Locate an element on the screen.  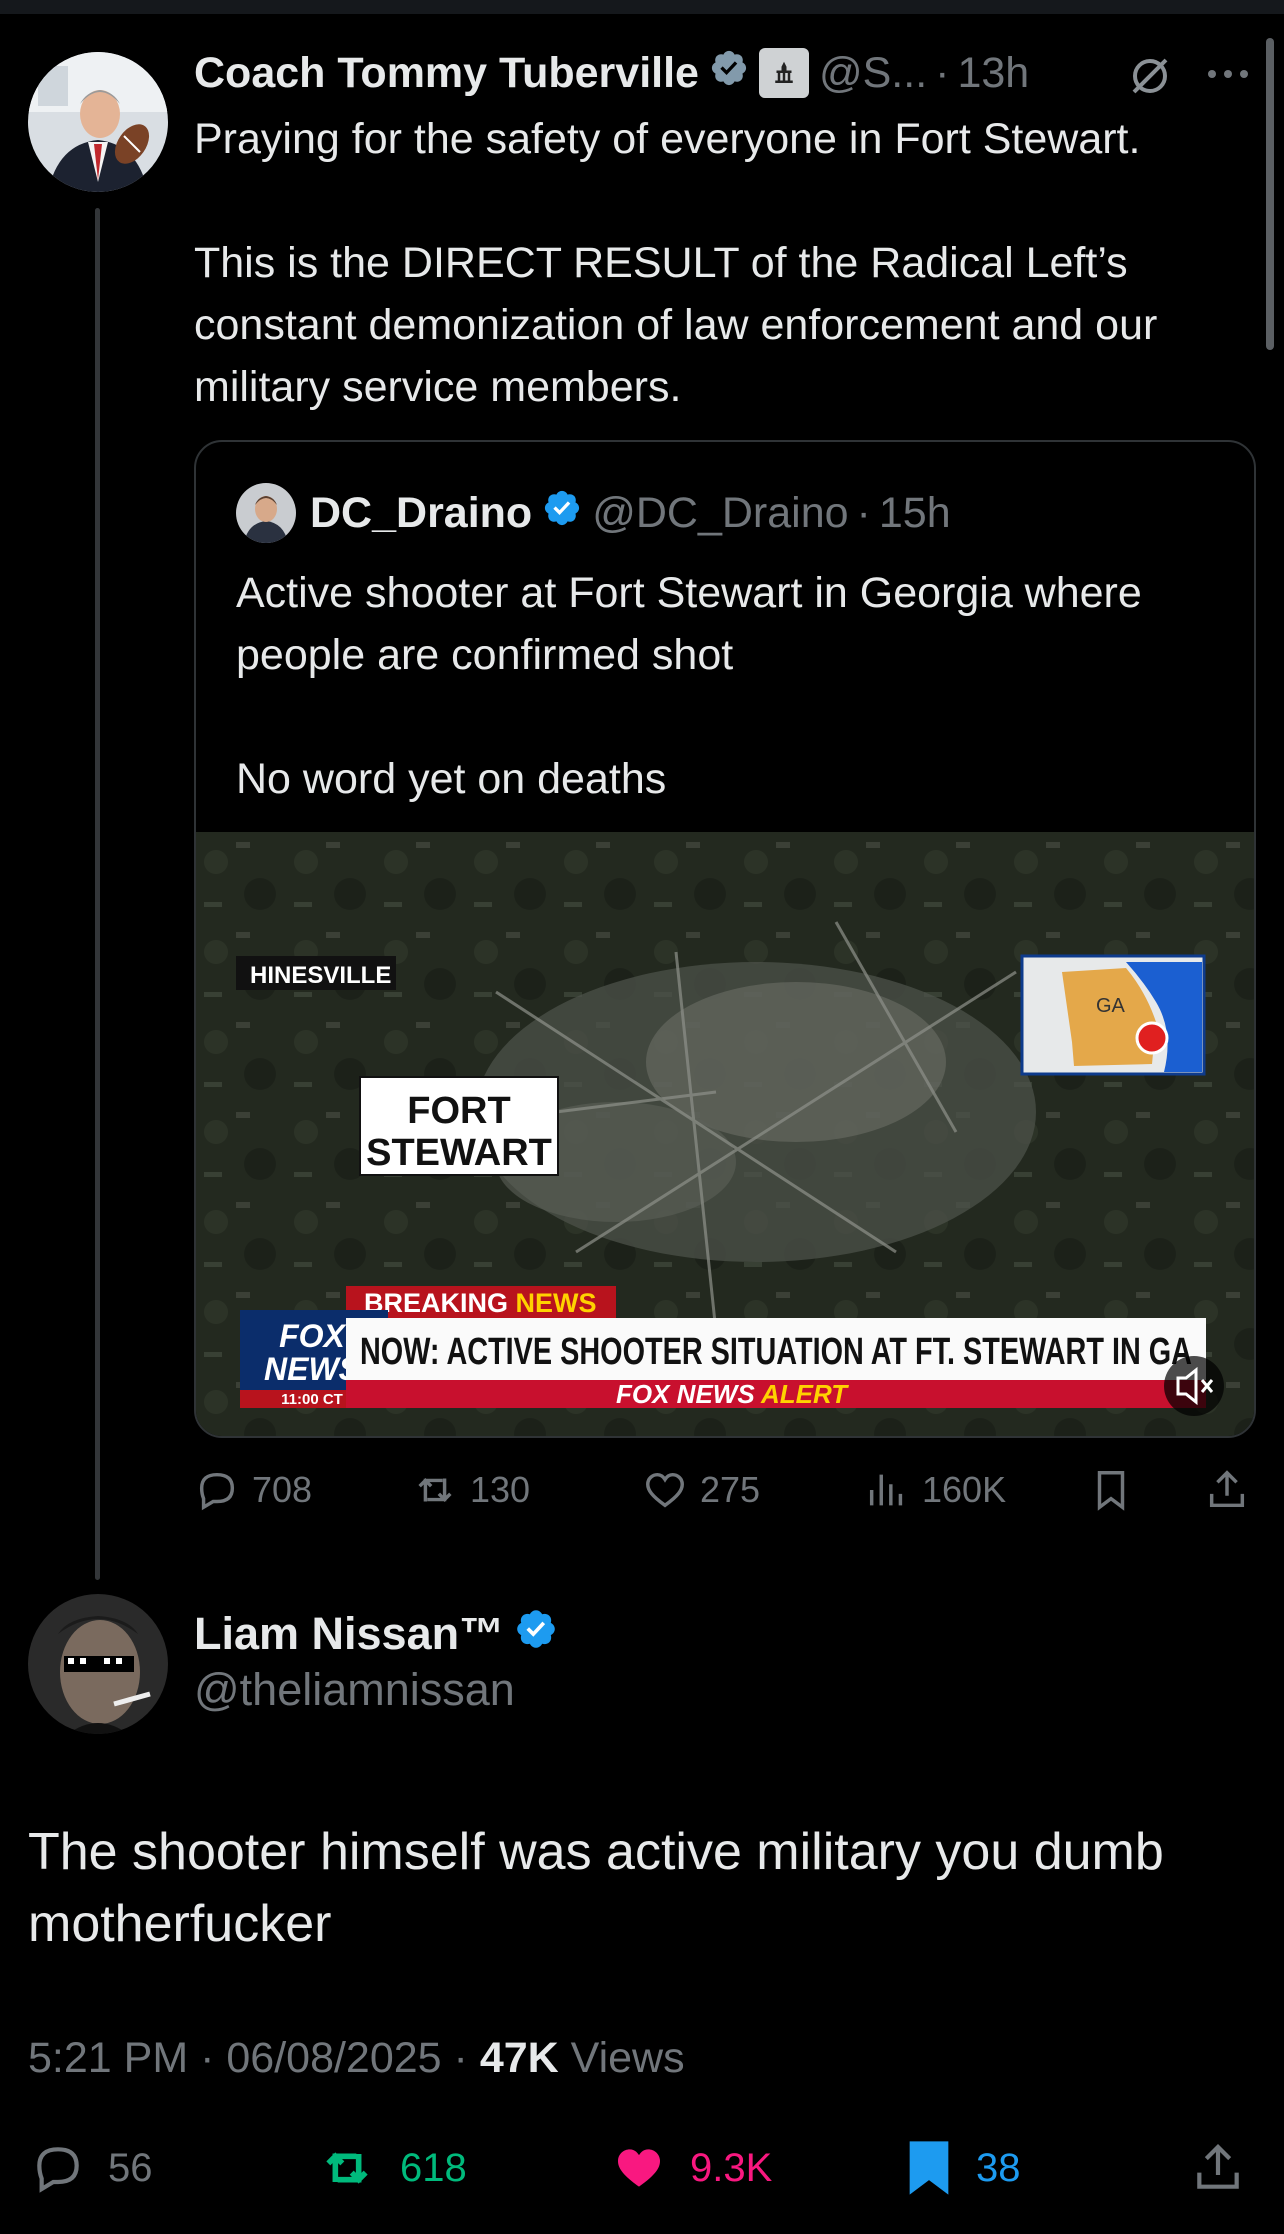
repost-count: 130 is located at coordinates (500, 1489).